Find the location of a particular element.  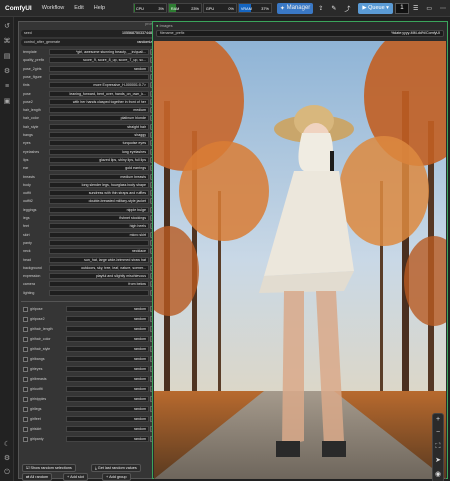

prompt-slot-row: pose_2girls random is located at coordinates (89, 69).